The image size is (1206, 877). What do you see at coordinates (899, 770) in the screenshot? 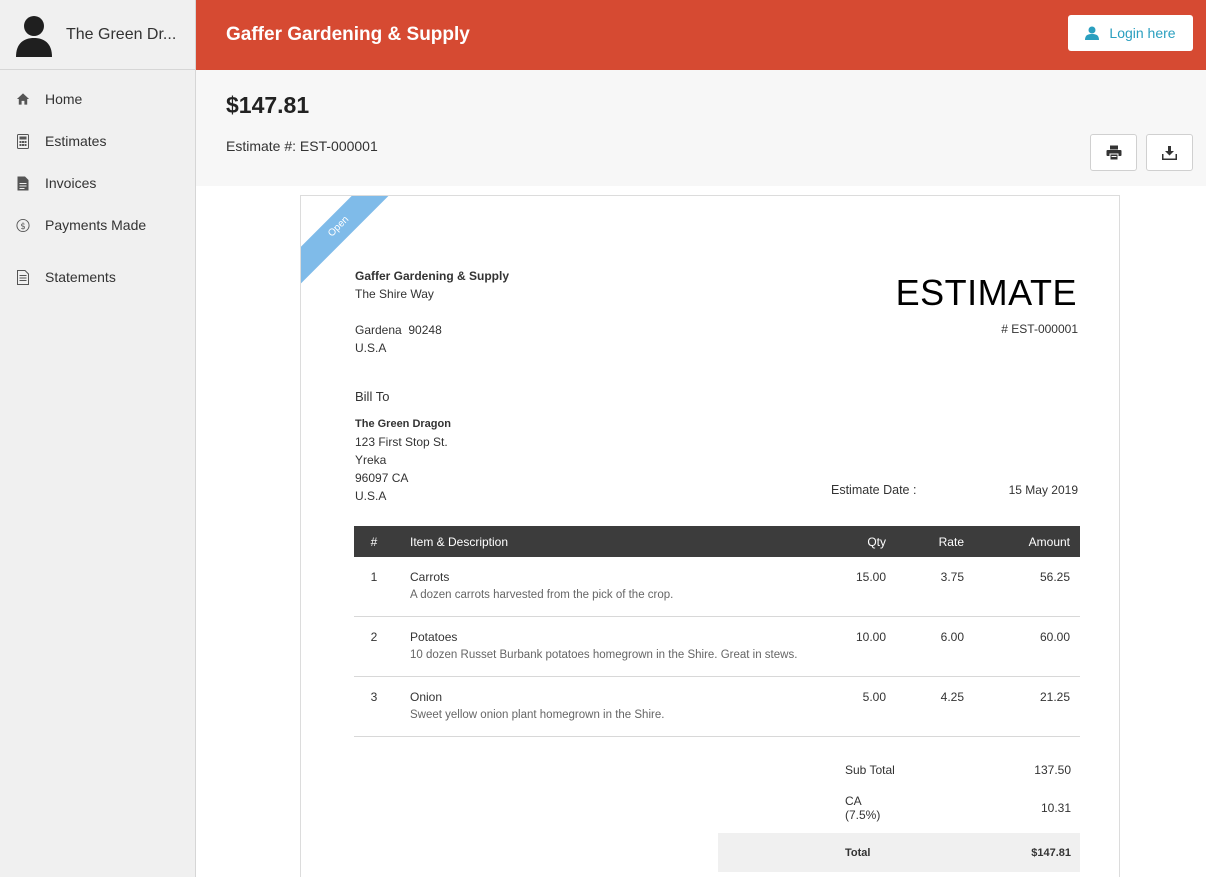
I see `subtotal-row: Sub Total 137.50` at bounding box center [899, 770].